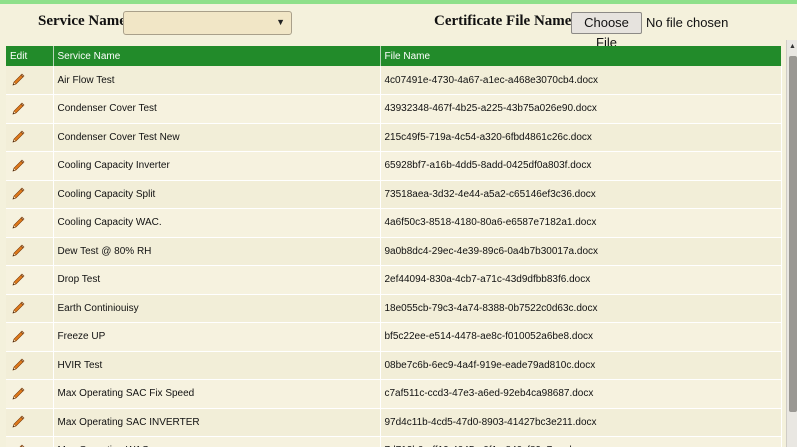  Describe the element at coordinates (217, 280) in the screenshot. I see `service-name-cell: Drop Test` at that location.